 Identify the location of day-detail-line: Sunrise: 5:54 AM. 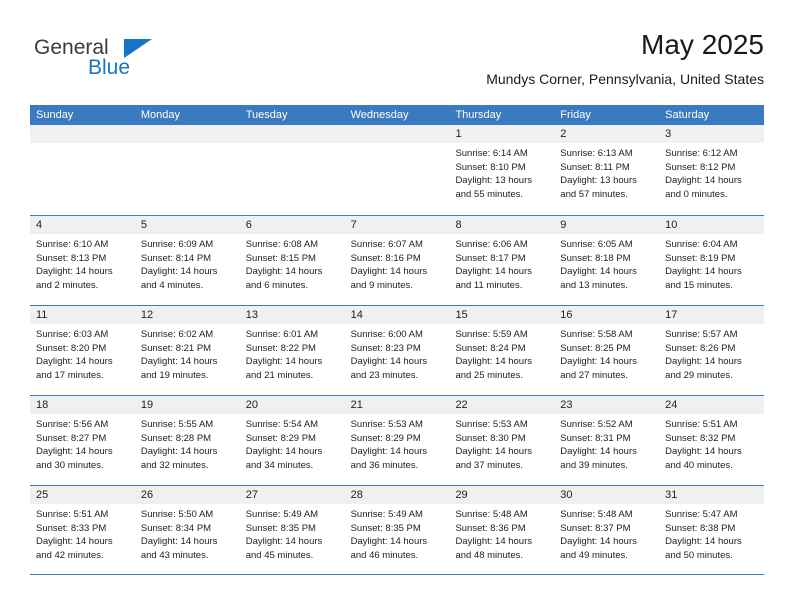
(282, 424).